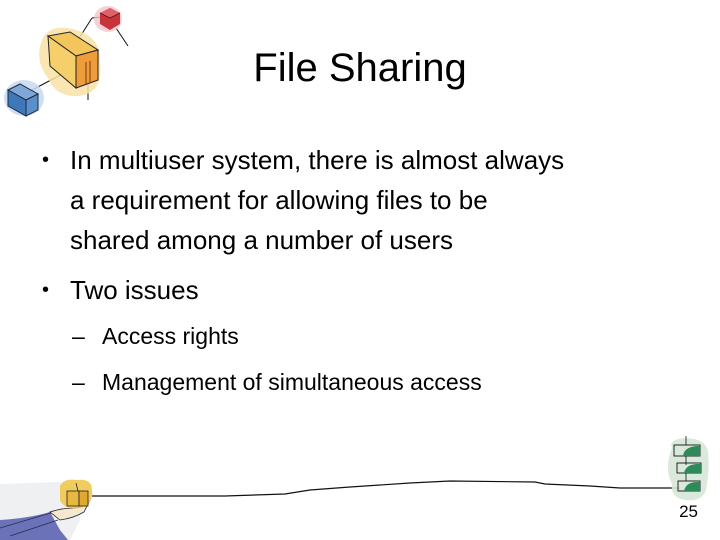 The width and height of the screenshot is (720, 540). I want to click on sub-bullet-item: – Access rights, so click(372, 336).